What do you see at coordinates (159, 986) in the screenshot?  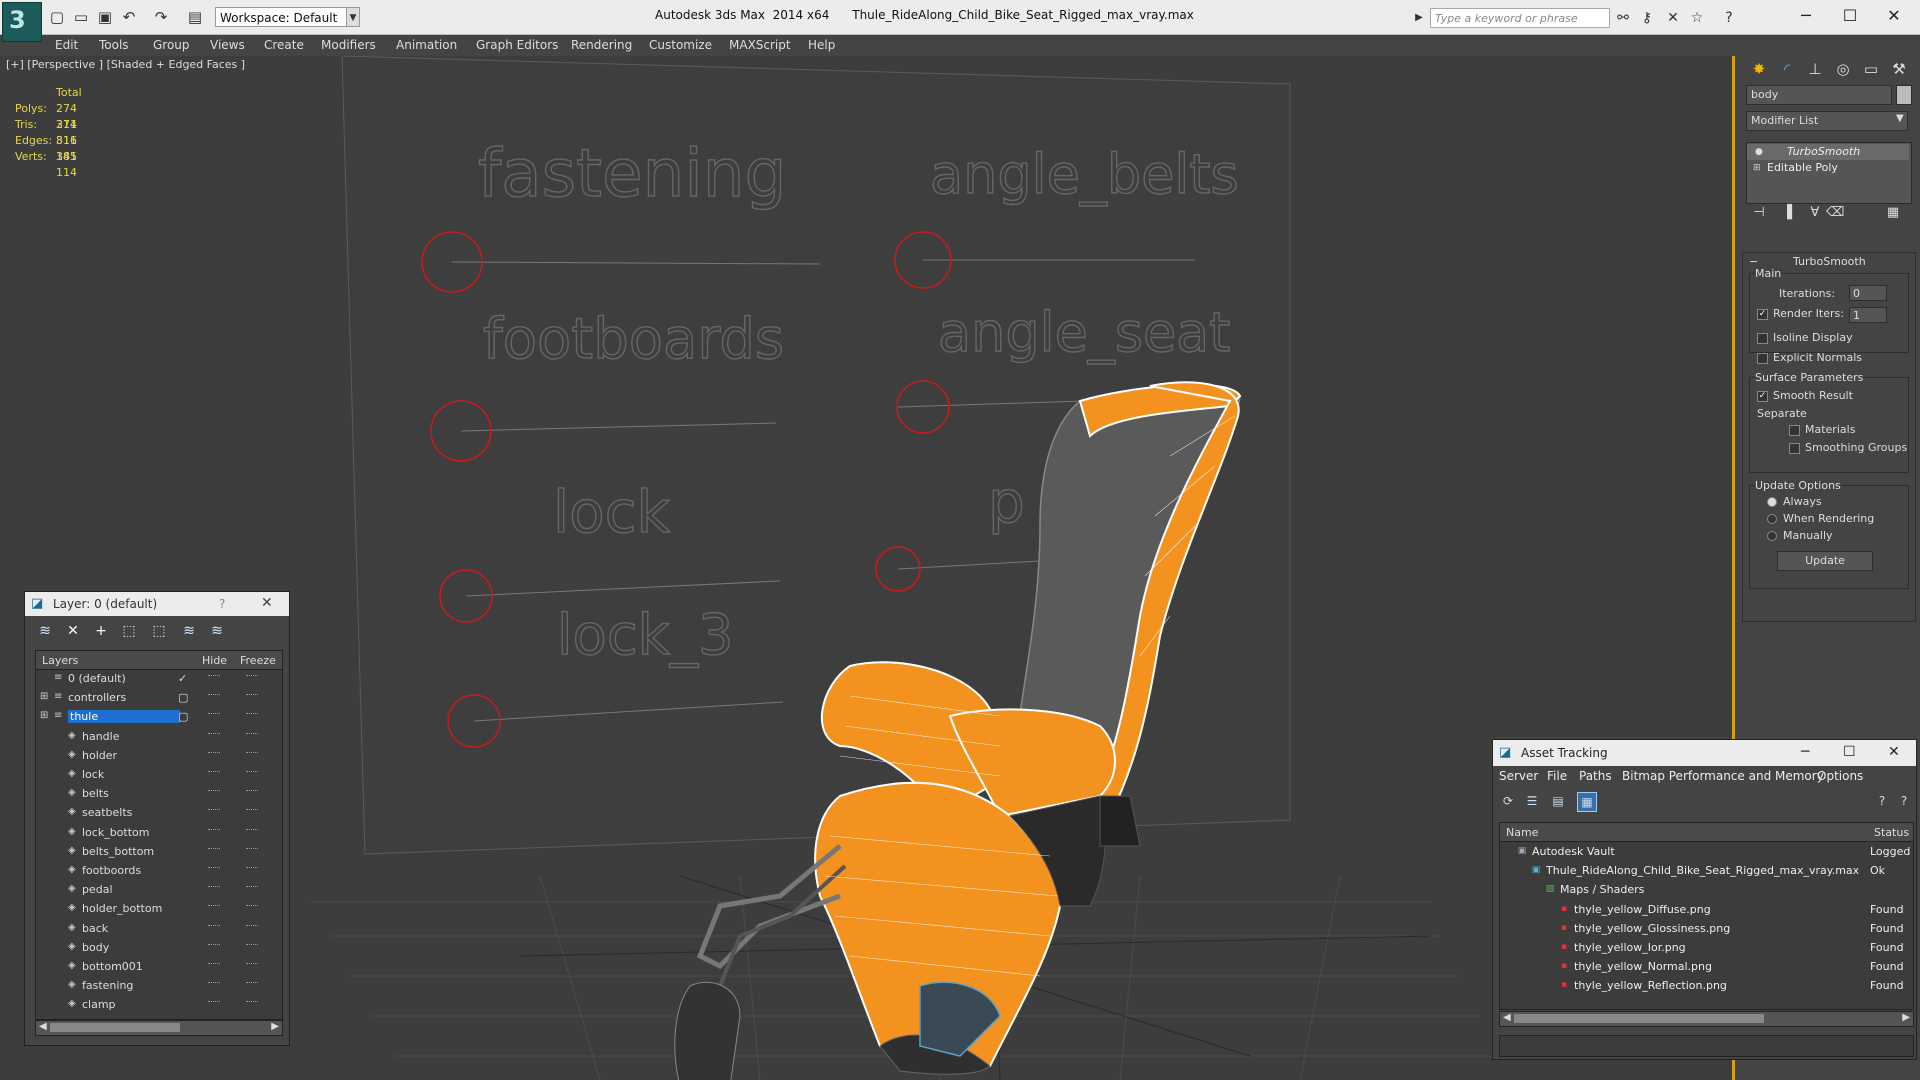 I see `object-row: ◈ fastening` at bounding box center [159, 986].